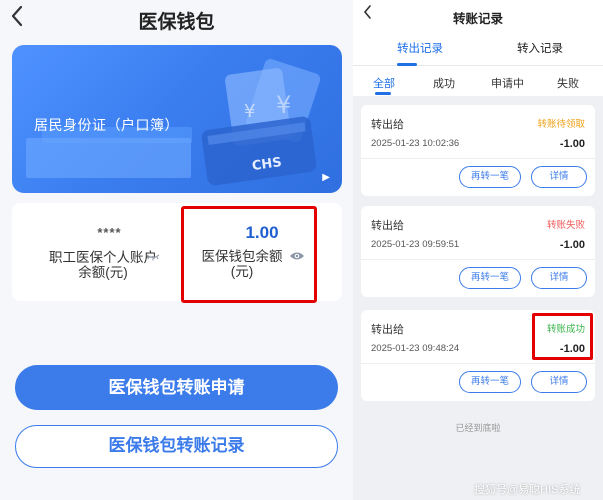  Describe the element at coordinates (415, 244) in the screenshot. I see `record-time: 2025-01-23 09:59:51` at that location.